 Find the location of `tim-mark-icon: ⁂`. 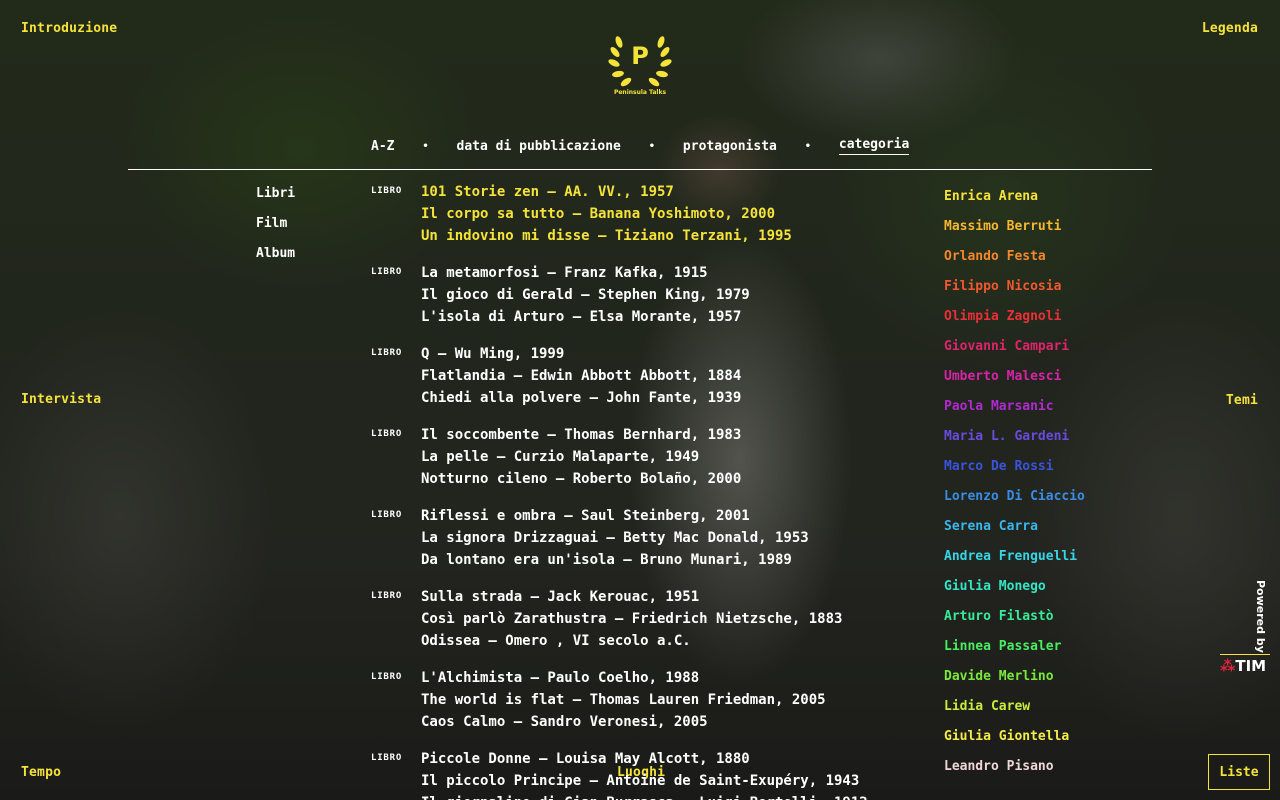

tim-mark-icon: ⁂ is located at coordinates (1228, 666).